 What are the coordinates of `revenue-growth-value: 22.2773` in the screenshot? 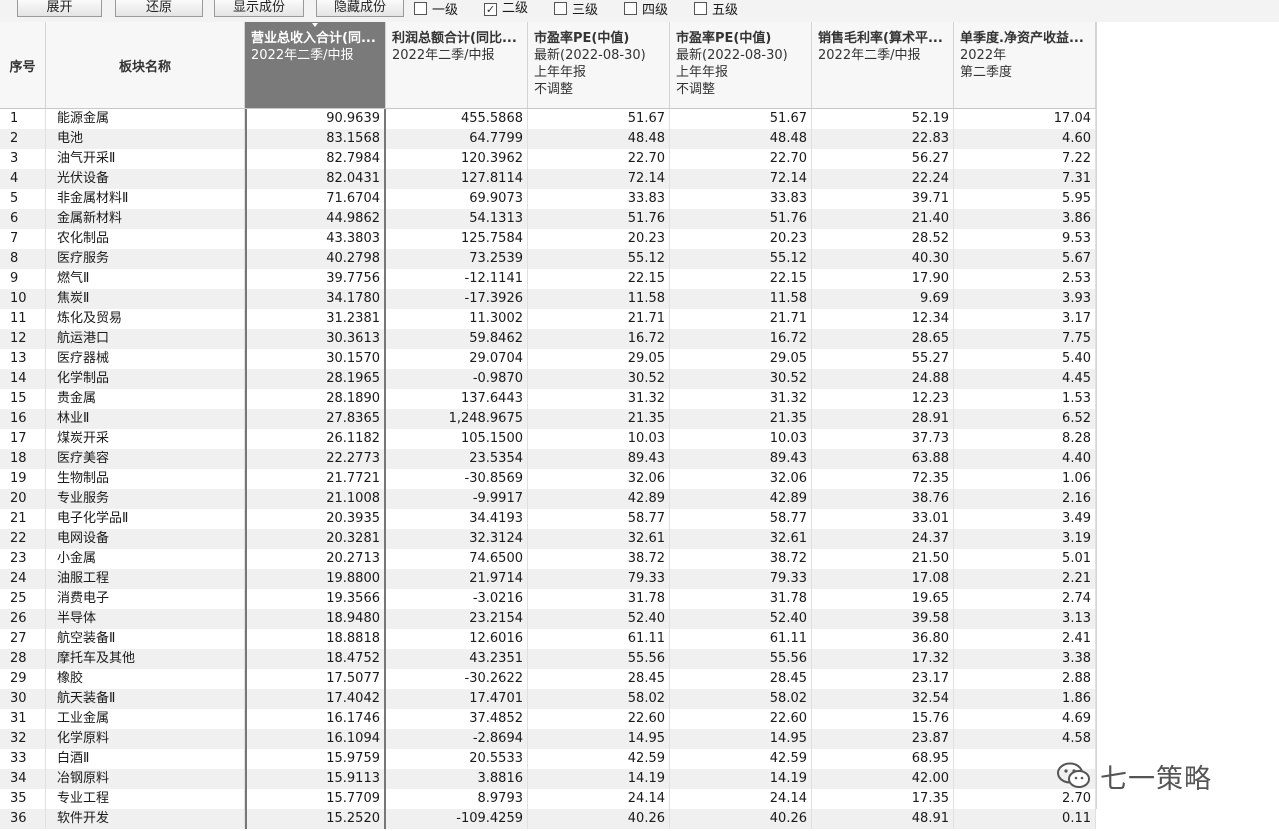 It's located at (315, 459).